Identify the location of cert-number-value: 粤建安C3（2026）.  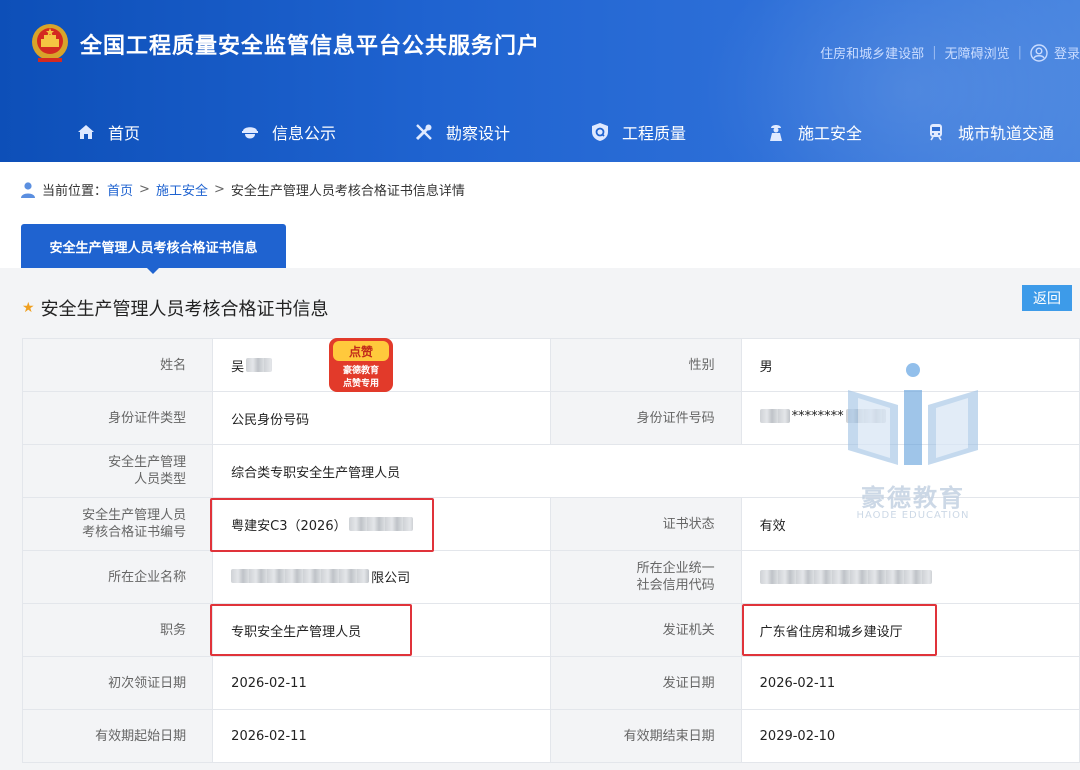
(382, 524).